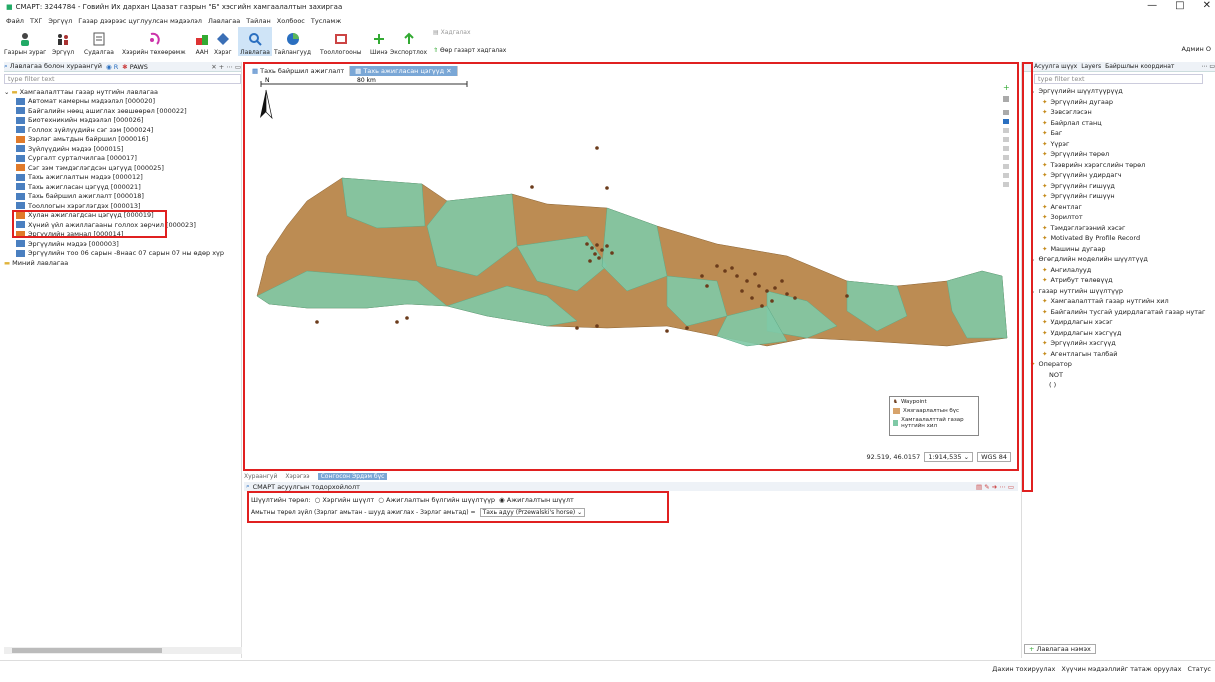  What do you see at coordinates (1120, 375) in the screenshot?
I see `filter-item: NOT` at bounding box center [1120, 375].